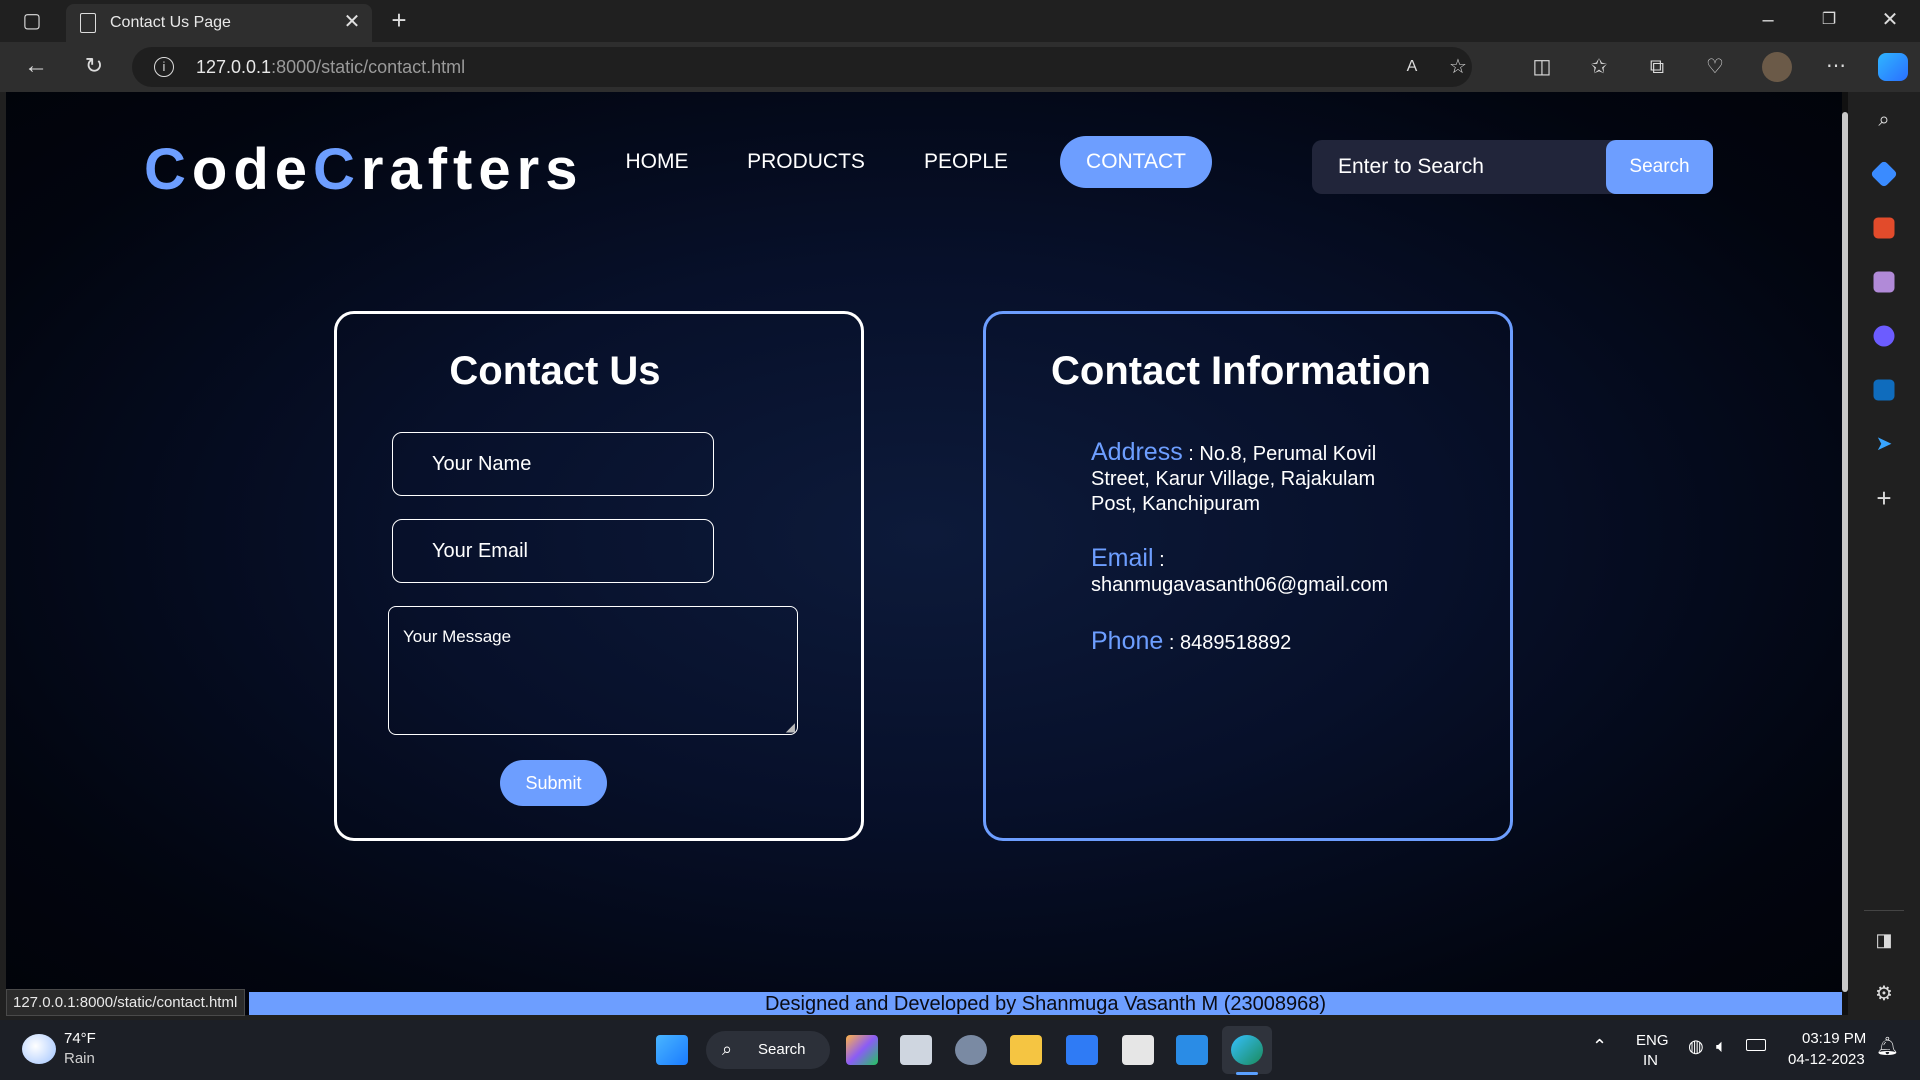 The image size is (1920, 1080). Describe the element at coordinates (1884, 498) in the screenshot. I see `add-sidebar-app-icon: +` at that location.